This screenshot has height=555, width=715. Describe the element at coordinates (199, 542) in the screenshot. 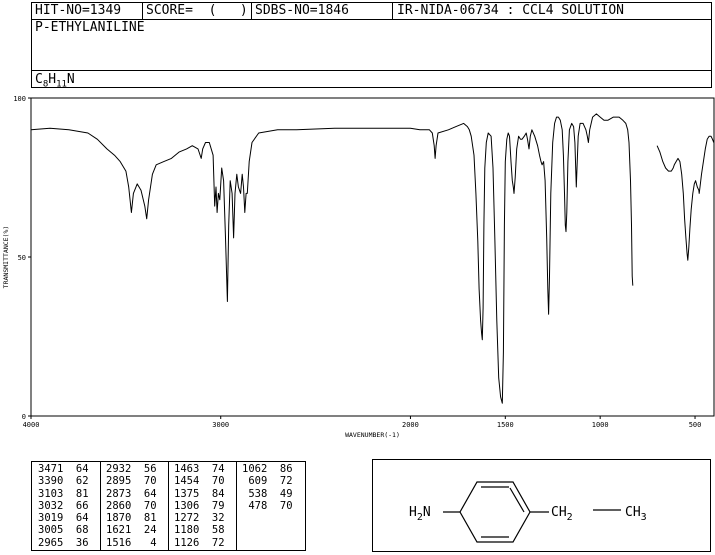

I see `peak-row: 1126 72` at that location.